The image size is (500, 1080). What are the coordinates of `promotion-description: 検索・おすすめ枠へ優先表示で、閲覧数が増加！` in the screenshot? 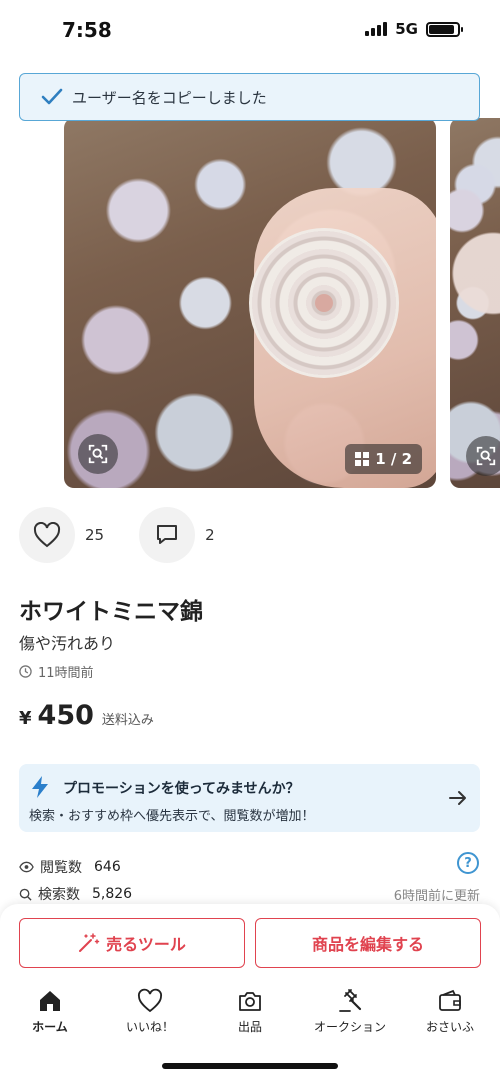 It's located at (172, 816).